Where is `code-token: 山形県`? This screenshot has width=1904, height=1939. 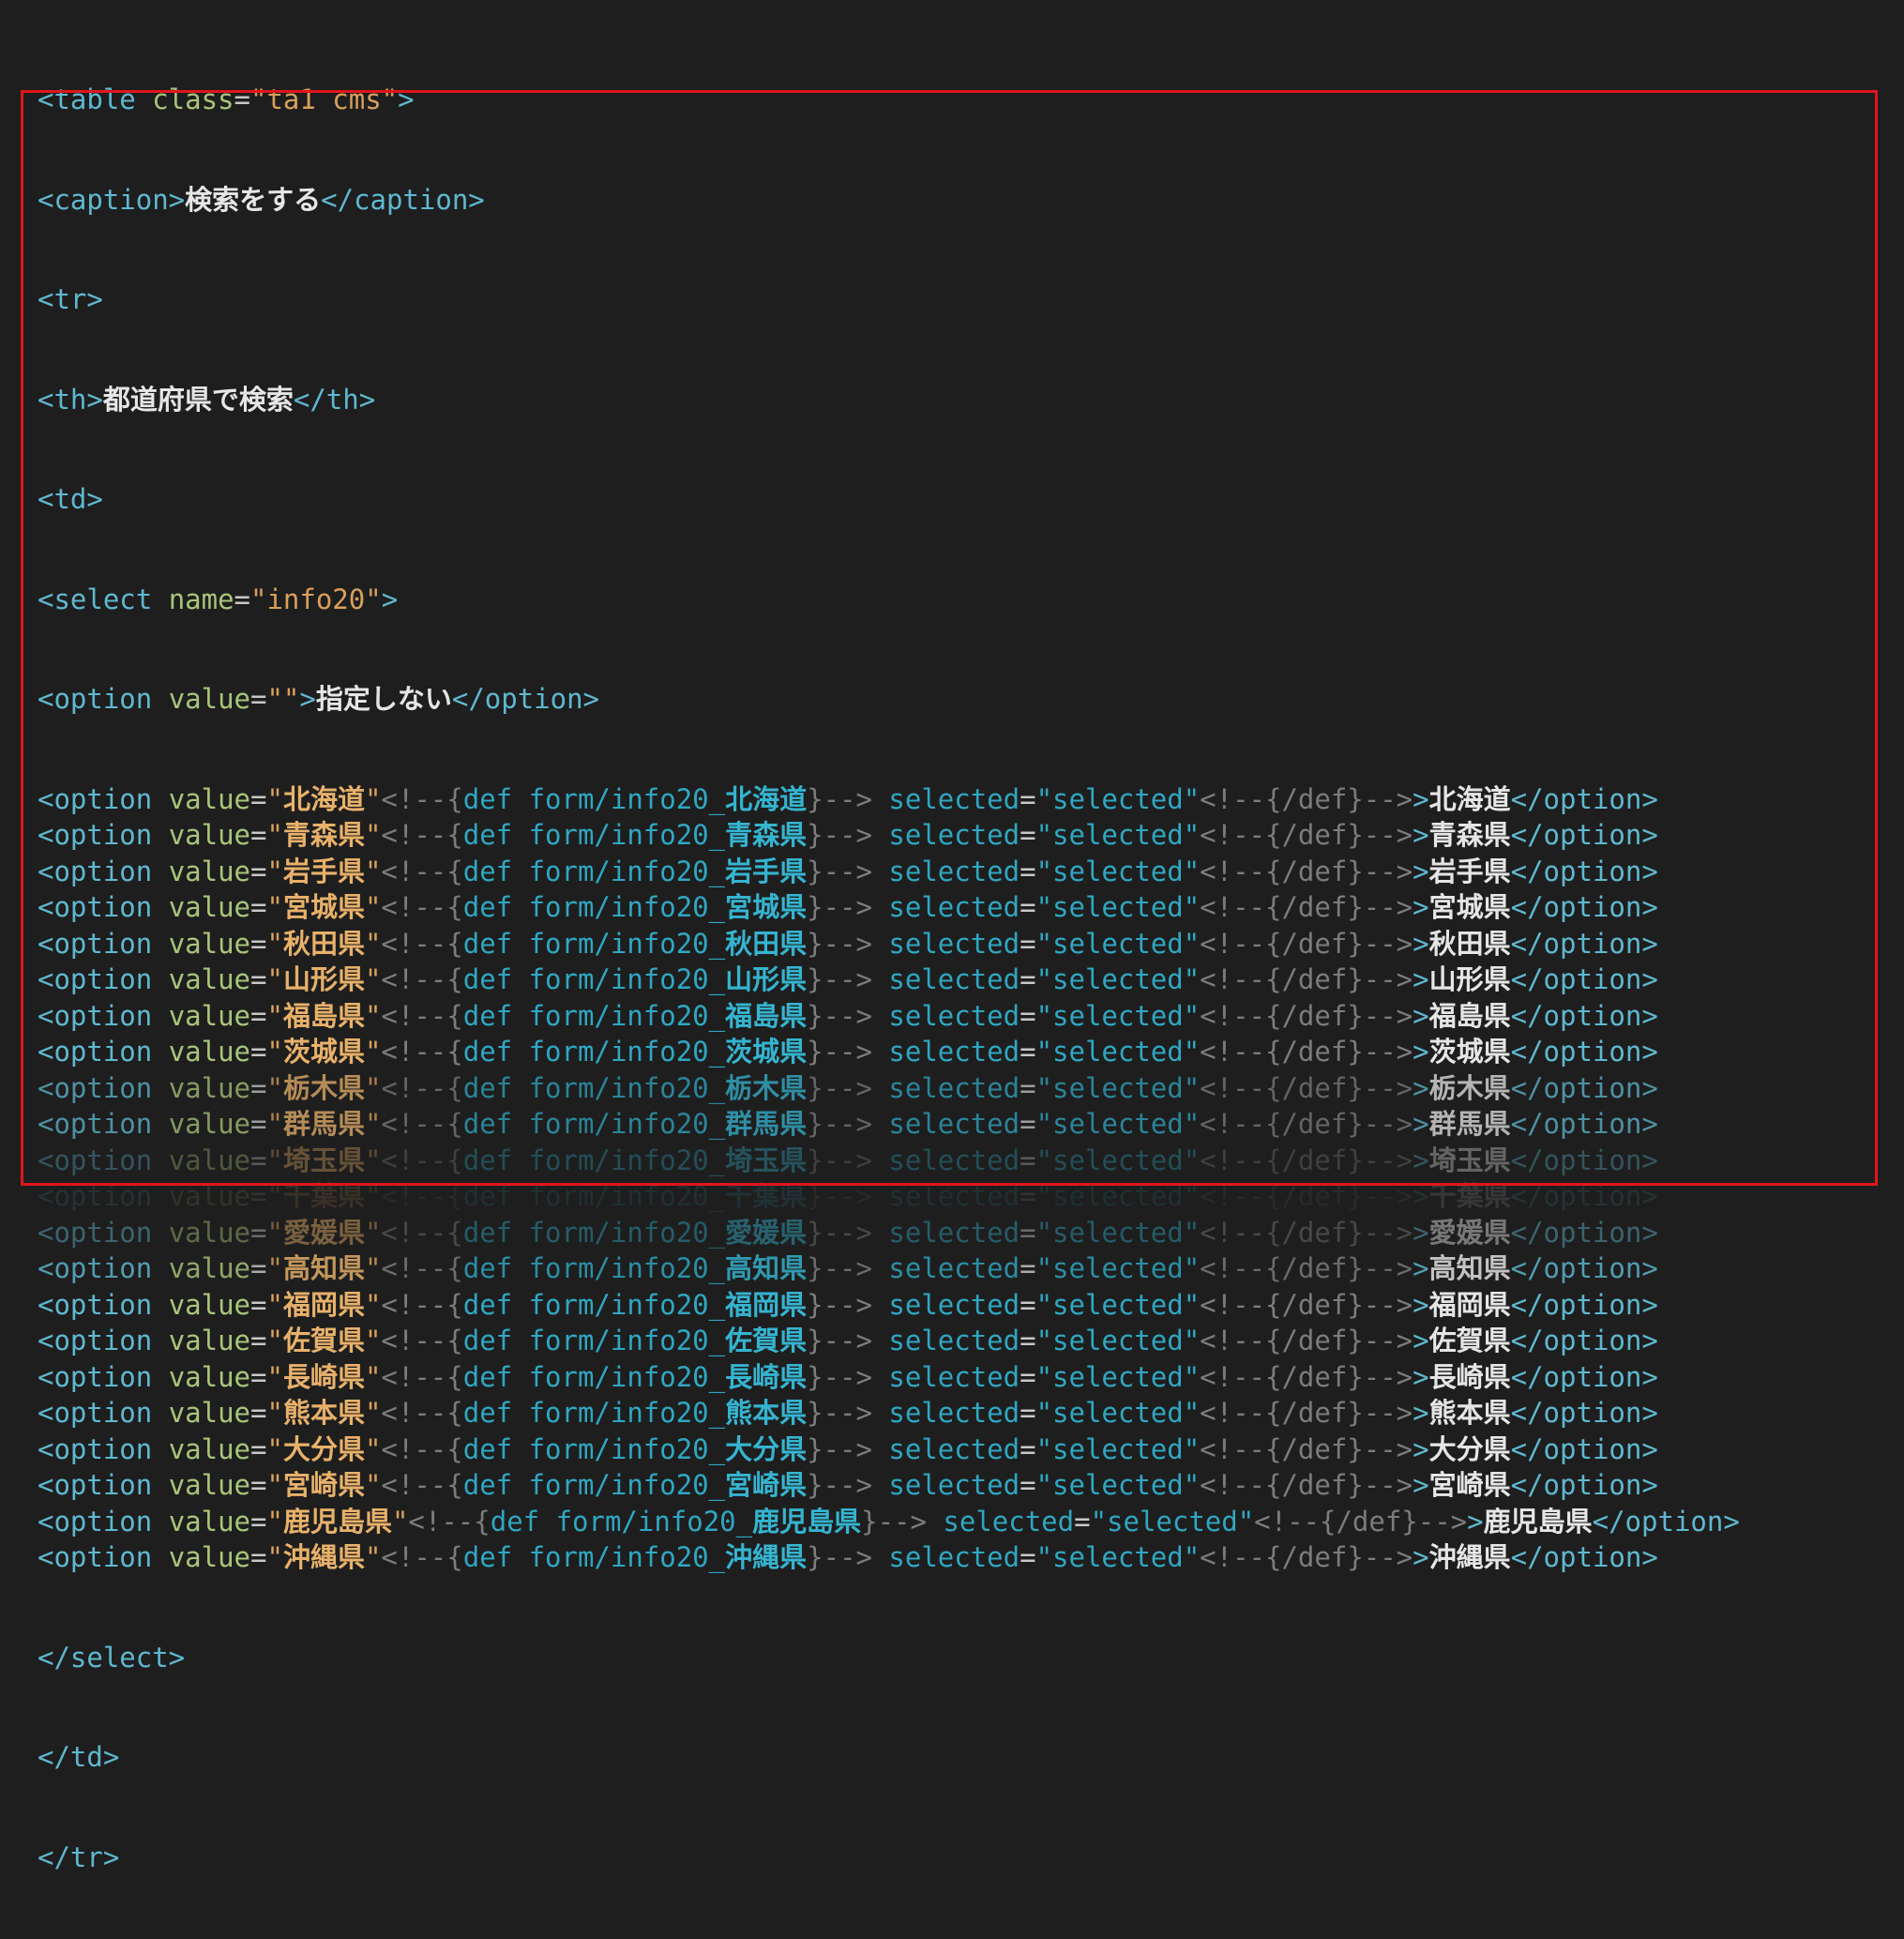 code-token: 山形県 is located at coordinates (323, 979).